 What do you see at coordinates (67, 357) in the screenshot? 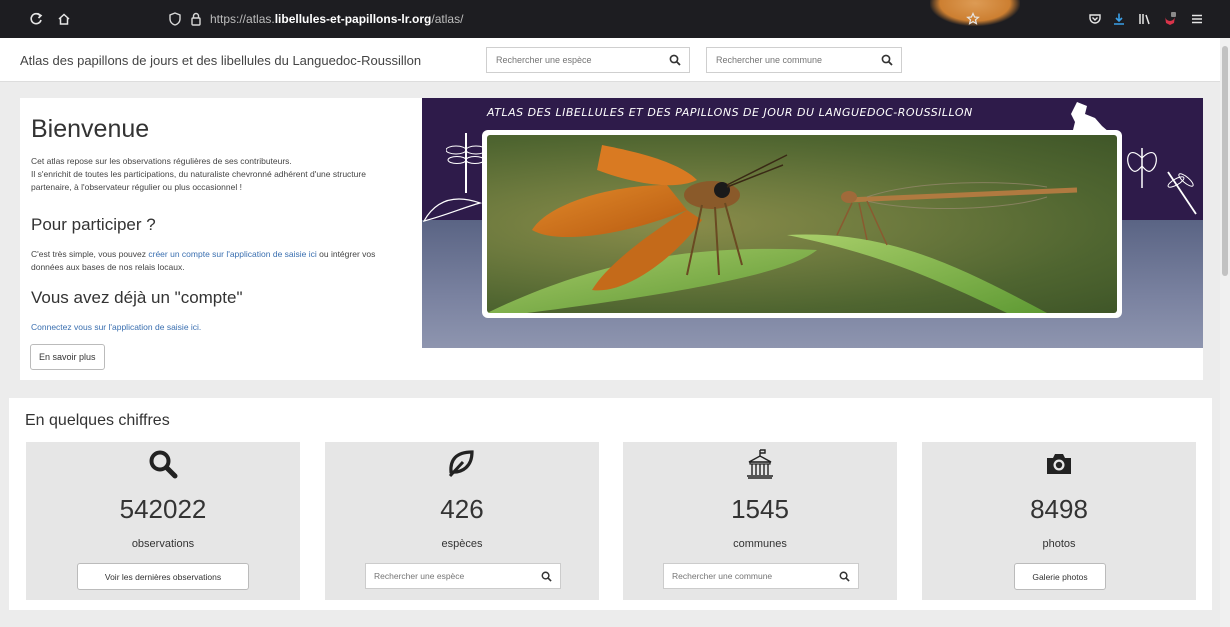
I see `learn-more-button: En savoir plus` at bounding box center [67, 357].